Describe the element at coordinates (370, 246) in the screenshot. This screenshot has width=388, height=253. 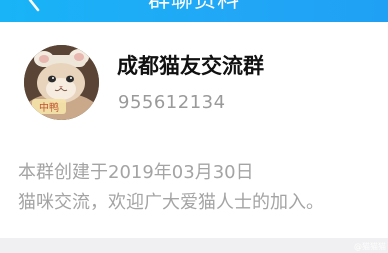
I see `watermark: @猫猫猫` at that location.